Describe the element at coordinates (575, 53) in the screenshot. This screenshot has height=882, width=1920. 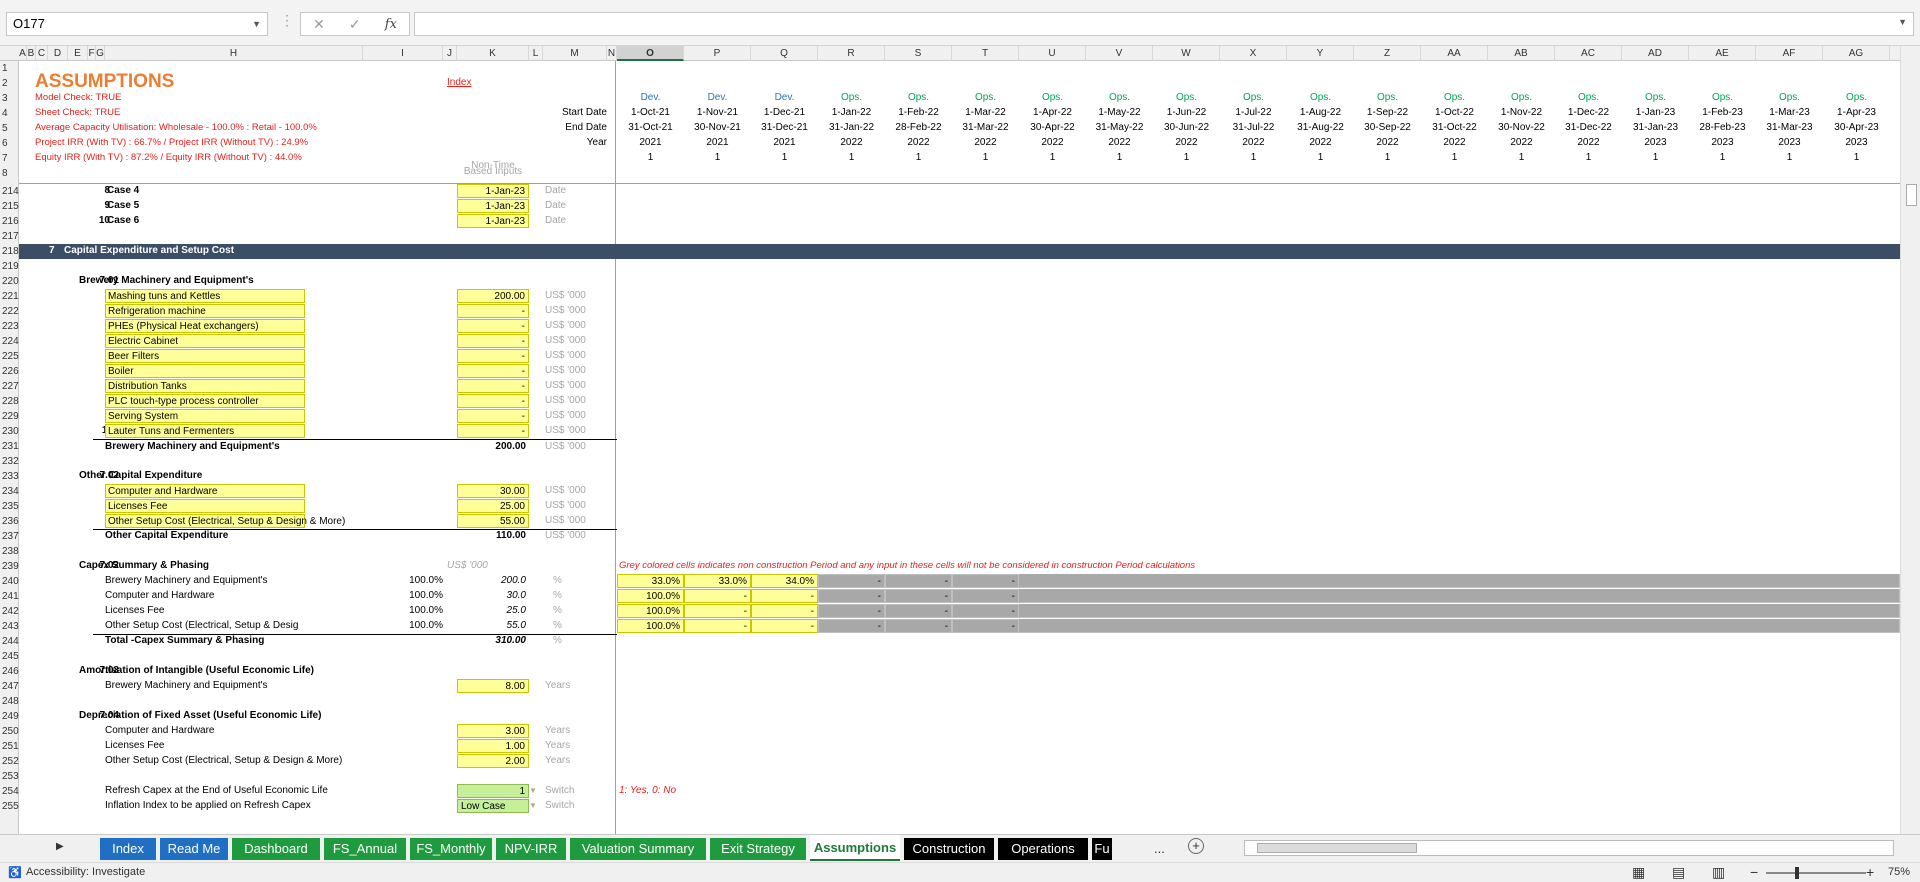
I see `column-header-M: M` at that location.